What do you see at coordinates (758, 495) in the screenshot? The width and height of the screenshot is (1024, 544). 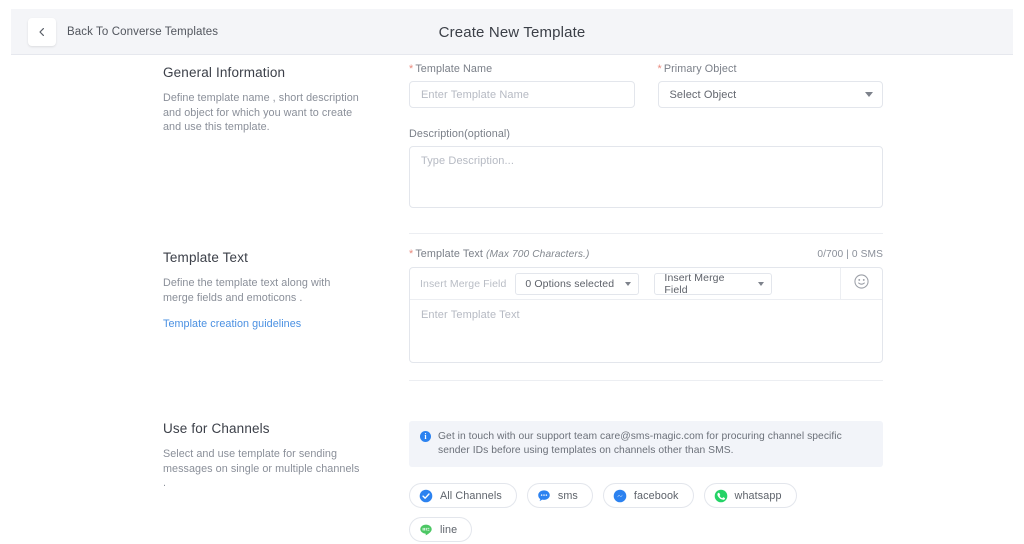 I see `channel-chip-label: whatsapp` at bounding box center [758, 495].